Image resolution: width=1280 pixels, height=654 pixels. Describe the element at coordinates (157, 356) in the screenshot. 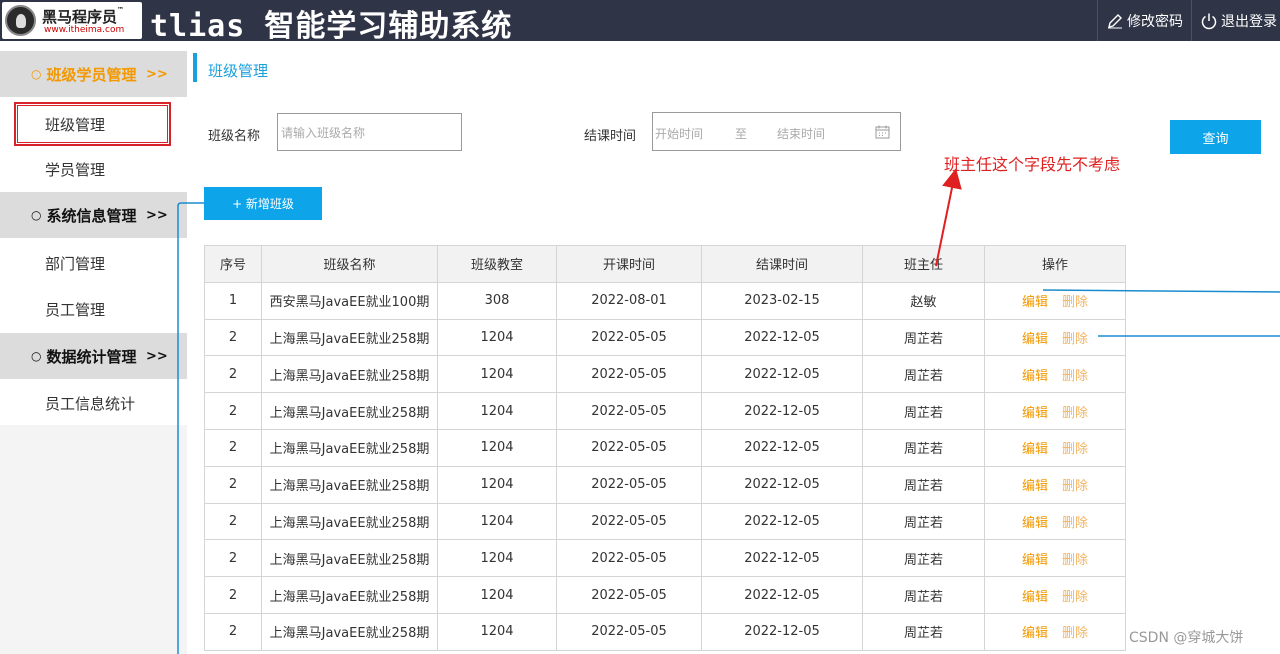

I see `double-chevron-icon: >>` at that location.